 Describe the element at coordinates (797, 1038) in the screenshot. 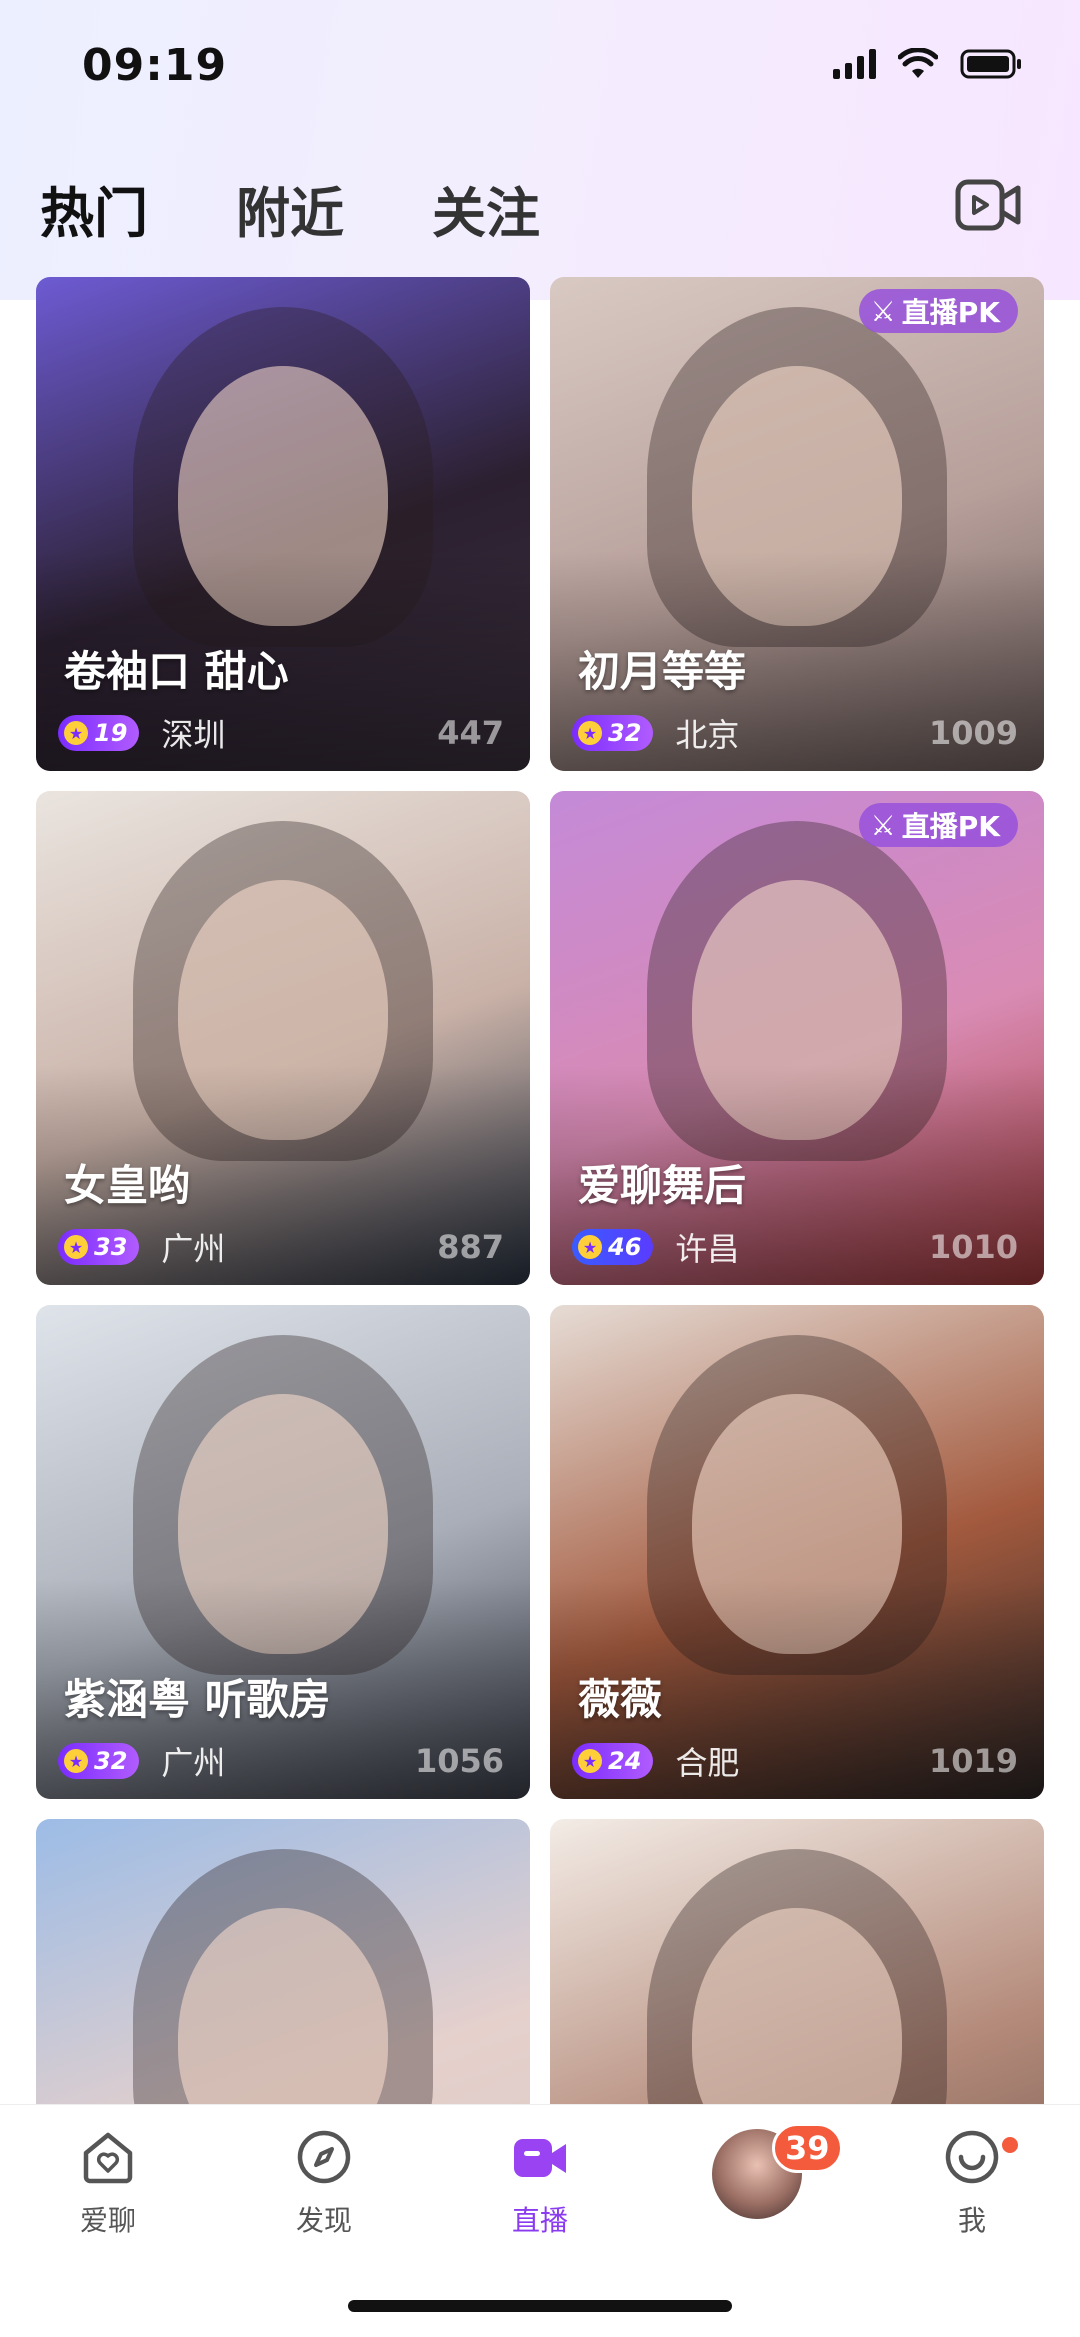

I see `live-room-card: ⚔ 直播PK 爱聊舞后 ★ 46 许昌 1010` at that location.